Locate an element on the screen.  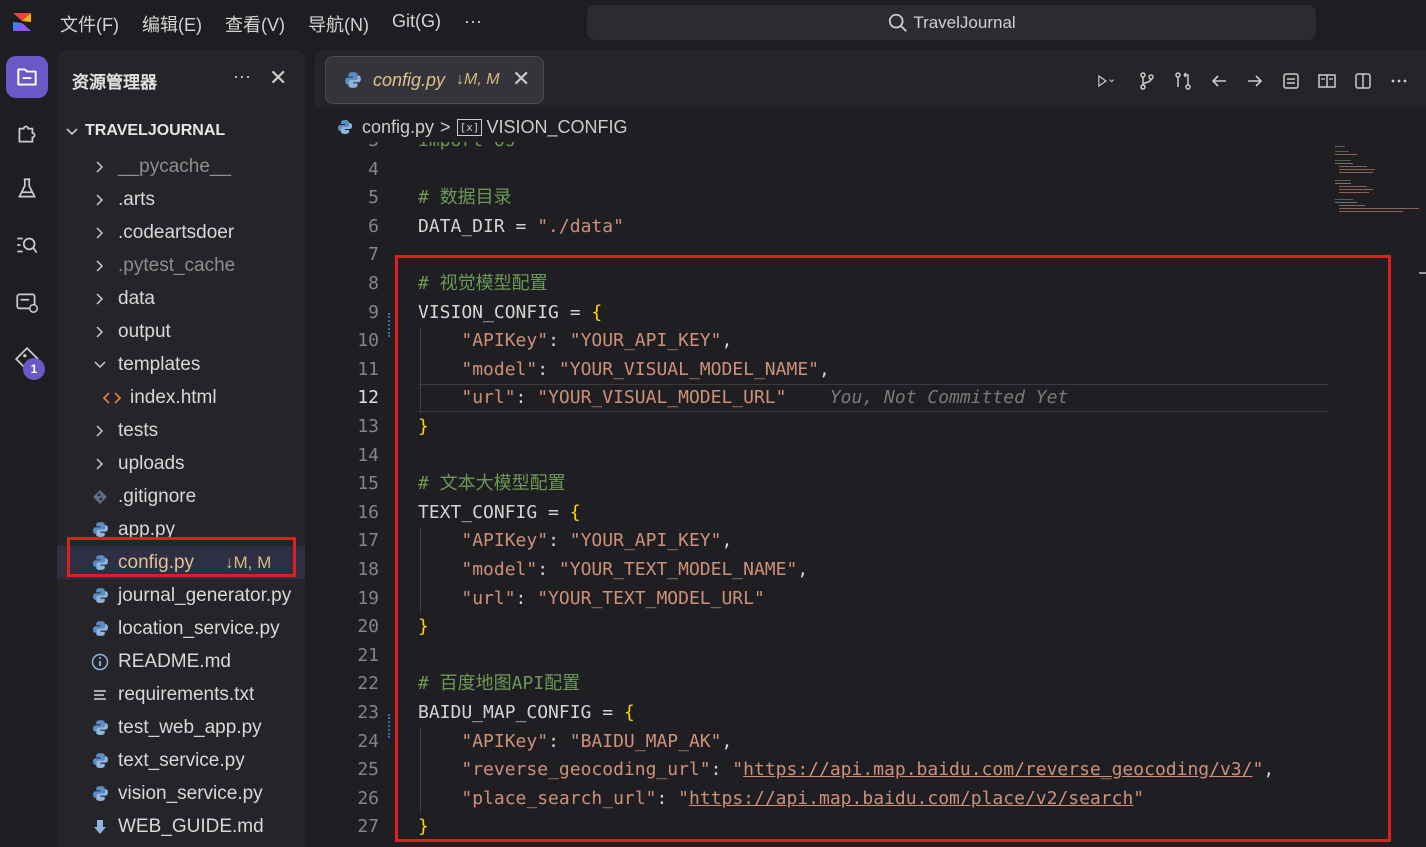
explorer-close-button: ✕ is located at coordinates (278, 78).